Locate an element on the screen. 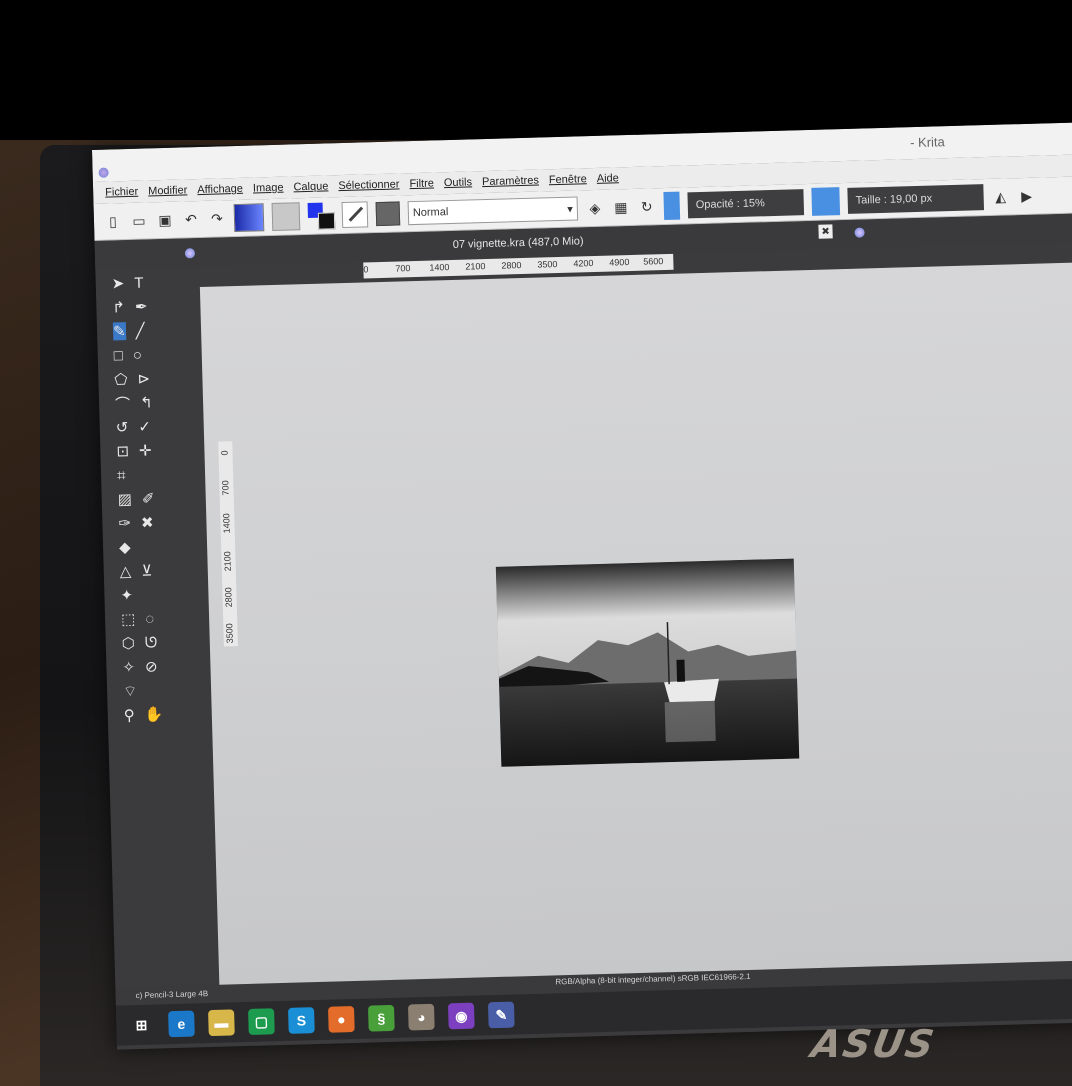 The width and height of the screenshot is (1072, 1086). presets-grid-icon is located at coordinates (388, 214).